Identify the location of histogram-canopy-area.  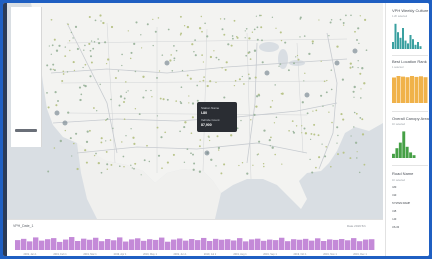
(410, 145).